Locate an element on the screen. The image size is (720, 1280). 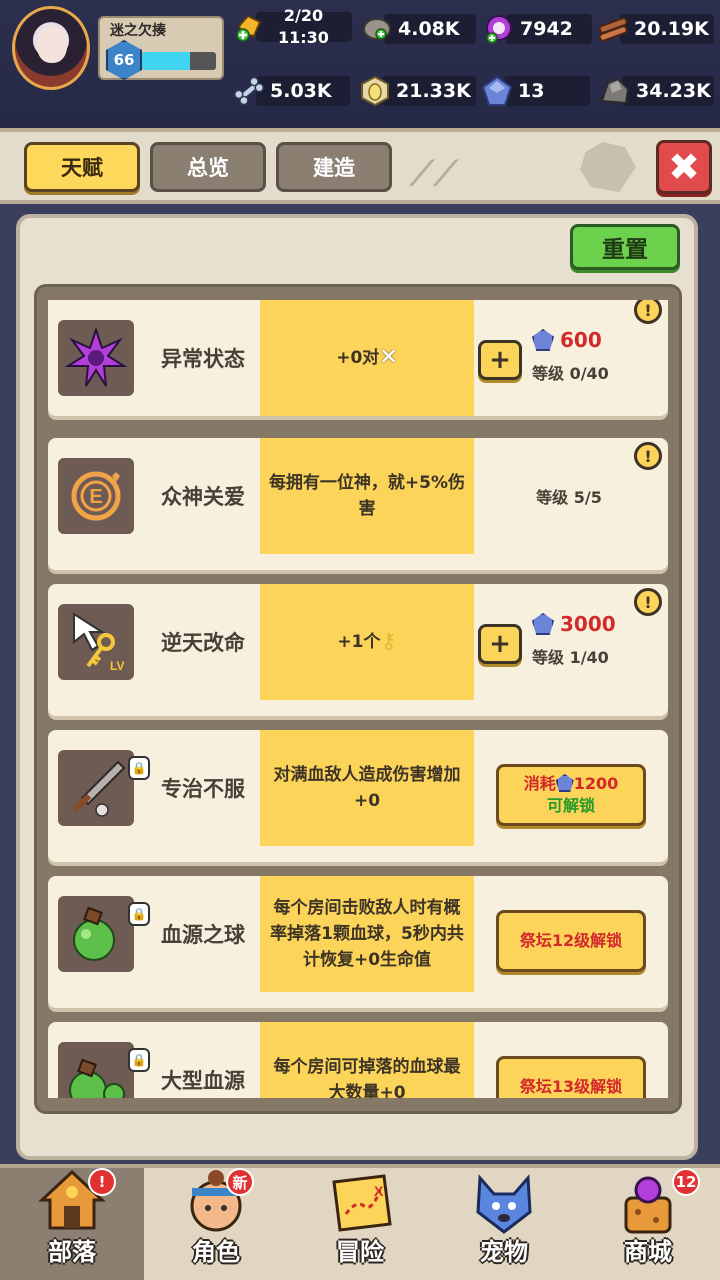
stamina-resource: 2/20 11:30 is located at coordinates (292, 26).